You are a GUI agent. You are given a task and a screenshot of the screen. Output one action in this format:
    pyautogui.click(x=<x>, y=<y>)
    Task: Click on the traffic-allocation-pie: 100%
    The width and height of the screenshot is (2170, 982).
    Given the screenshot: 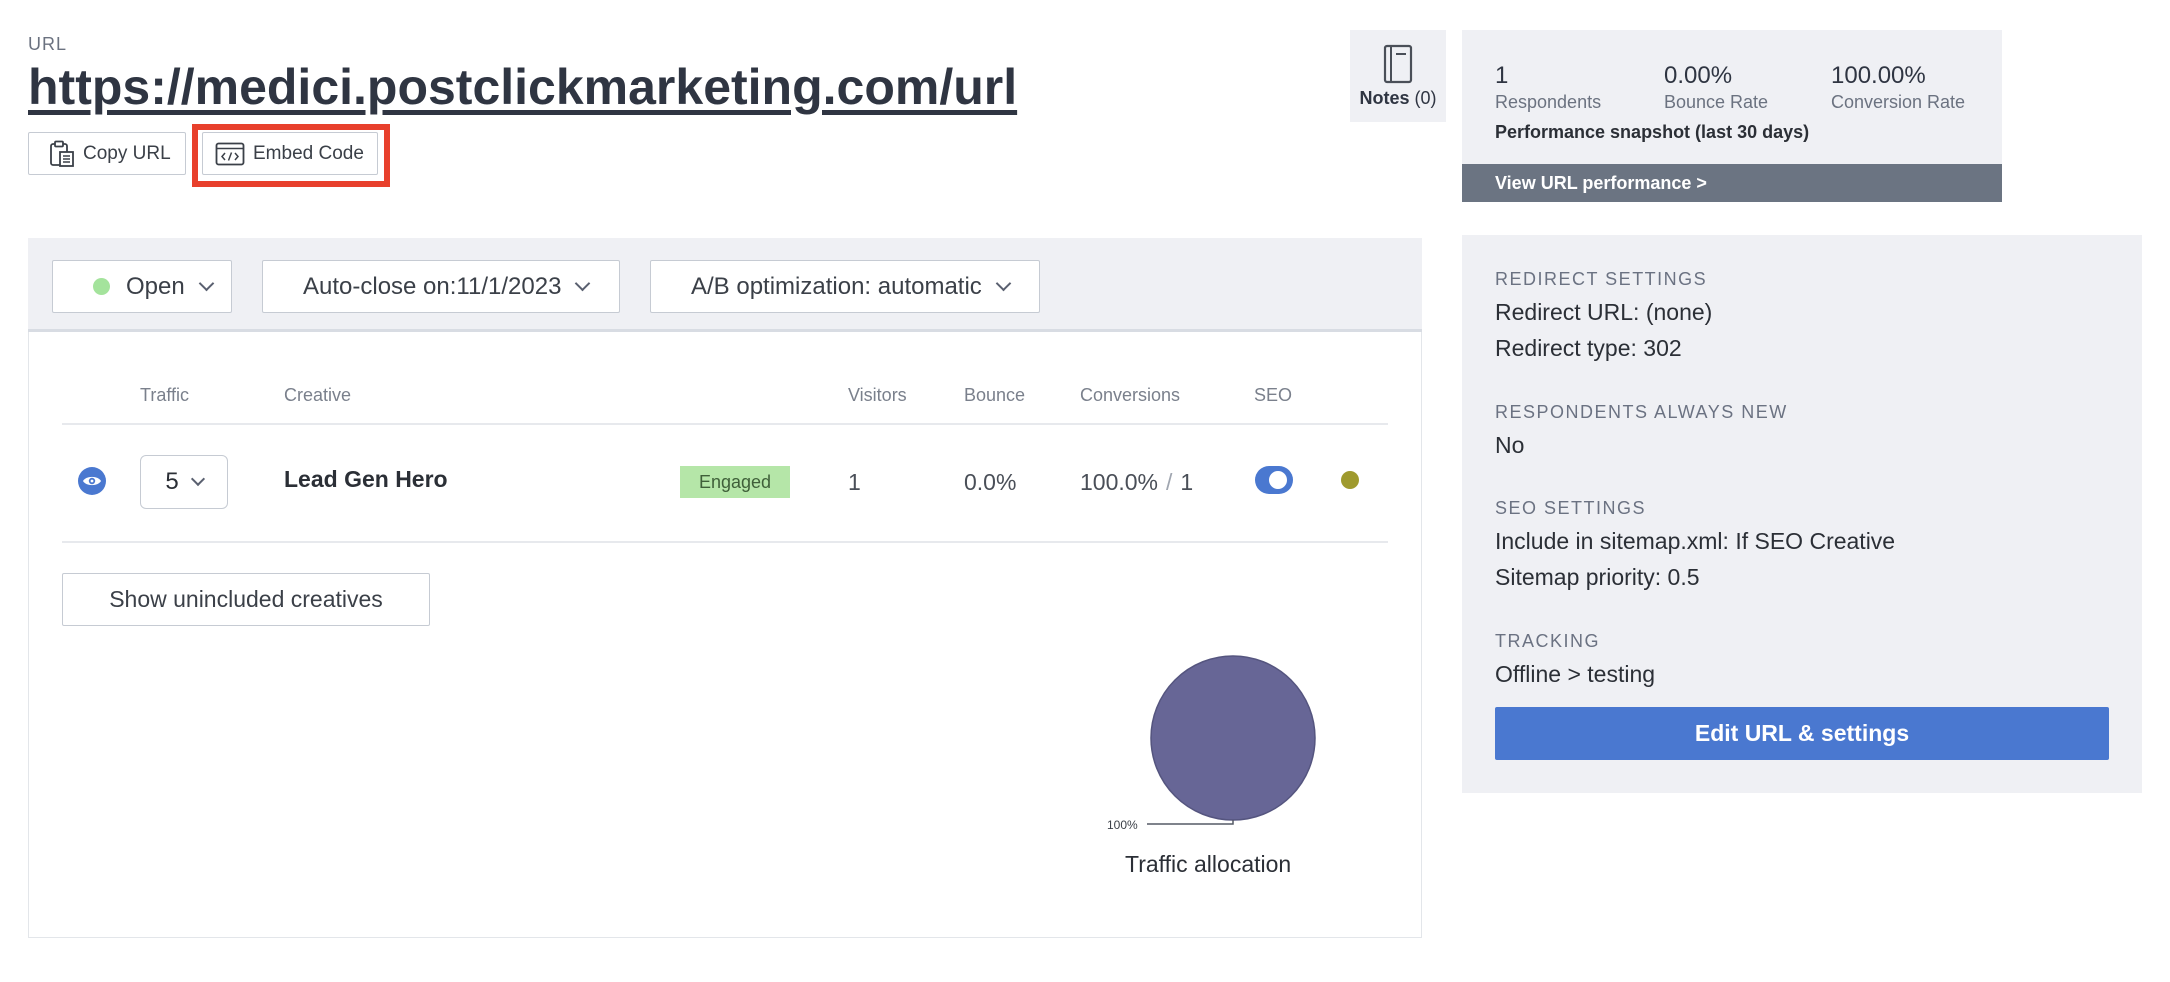 What is the action you would take?
    pyautogui.click(x=1211, y=743)
    